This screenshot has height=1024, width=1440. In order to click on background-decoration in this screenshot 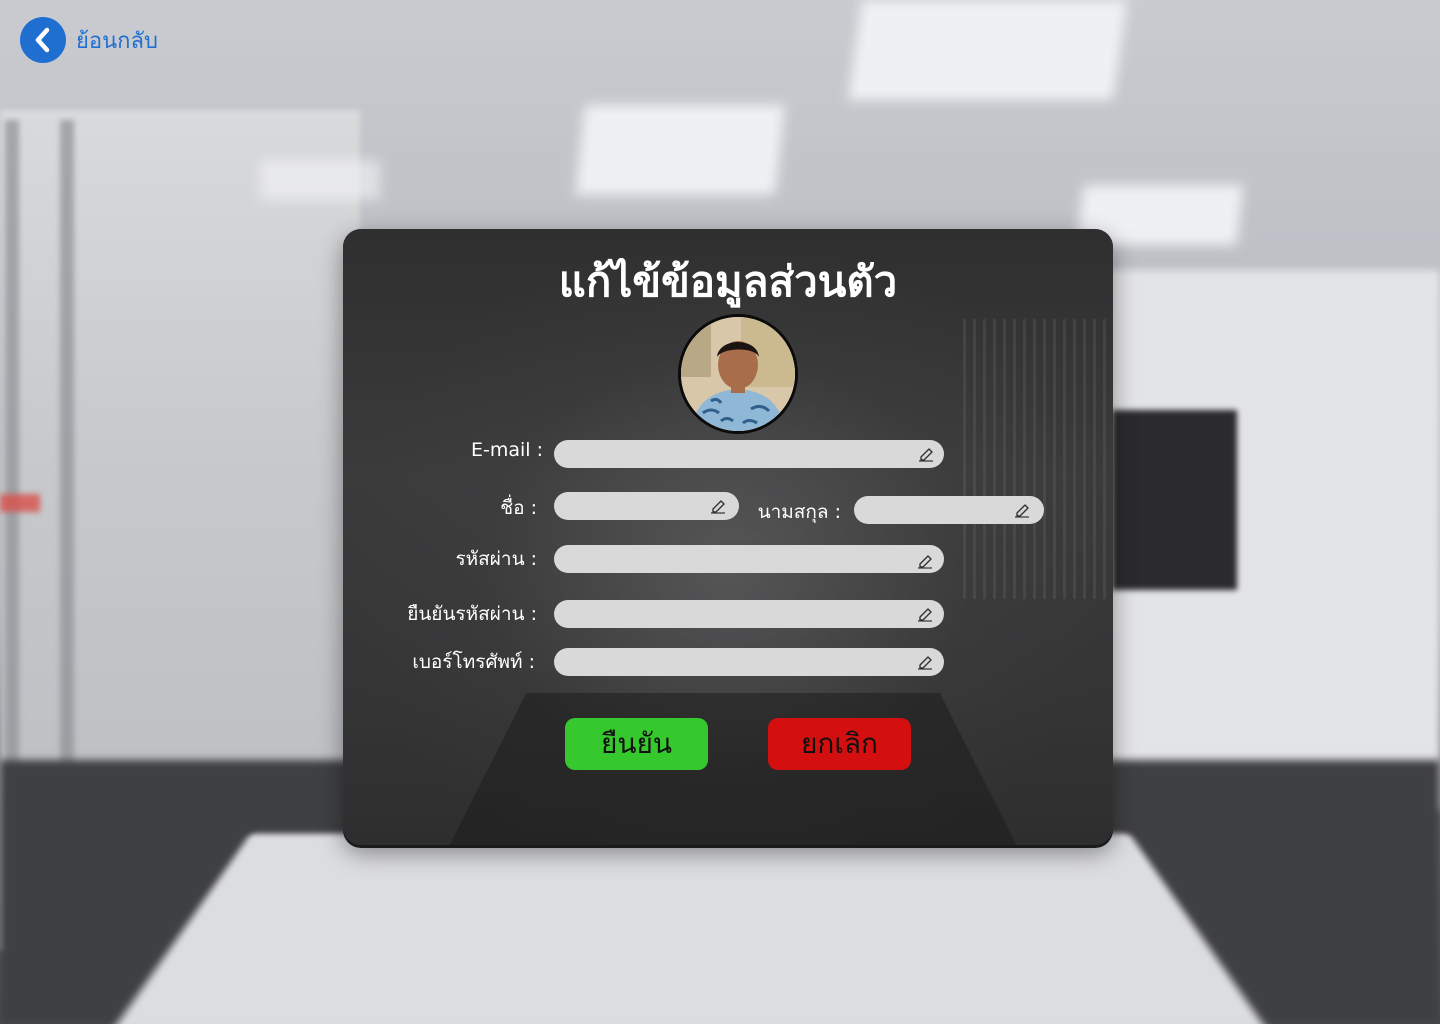, I will do `click(20, 503)`.